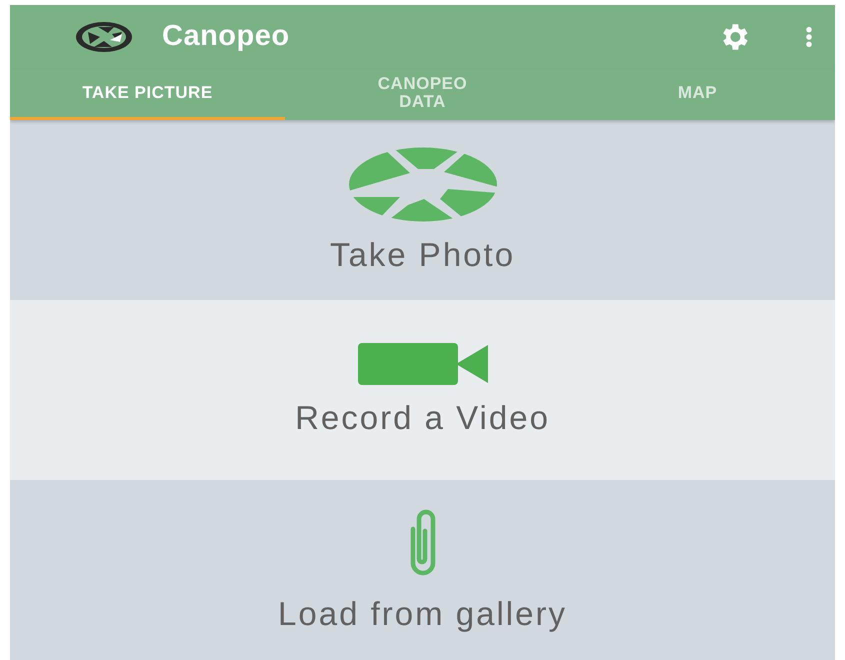 The width and height of the screenshot is (845, 660). What do you see at coordinates (423, 364) in the screenshot?
I see `video-camera-icon` at bounding box center [423, 364].